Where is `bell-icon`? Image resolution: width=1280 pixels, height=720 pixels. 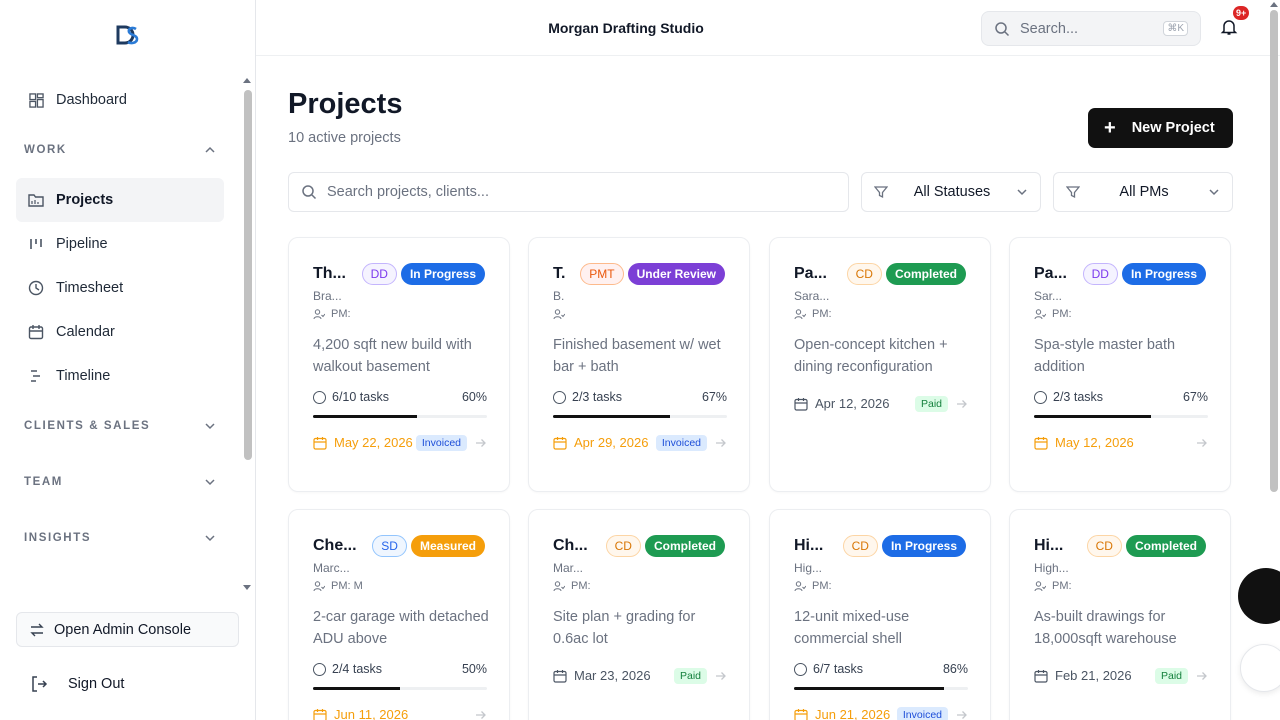
bell-icon is located at coordinates (1229, 27).